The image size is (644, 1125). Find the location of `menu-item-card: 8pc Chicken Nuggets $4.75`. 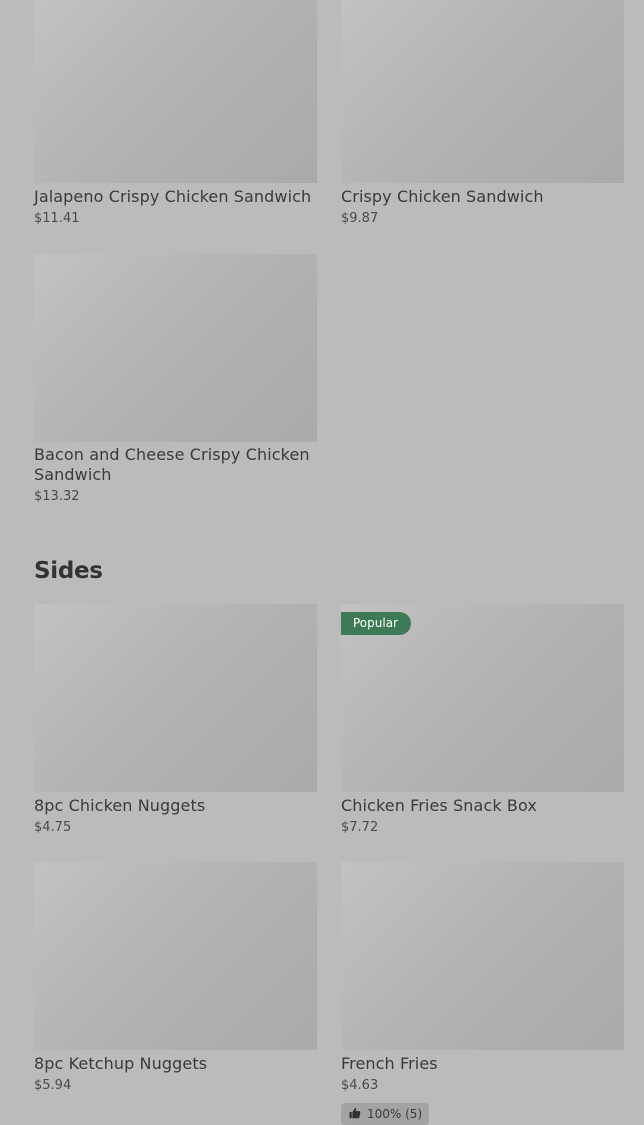

menu-item-card: 8pc Chicken Nuggets $4.75 is located at coordinates (175, 720).